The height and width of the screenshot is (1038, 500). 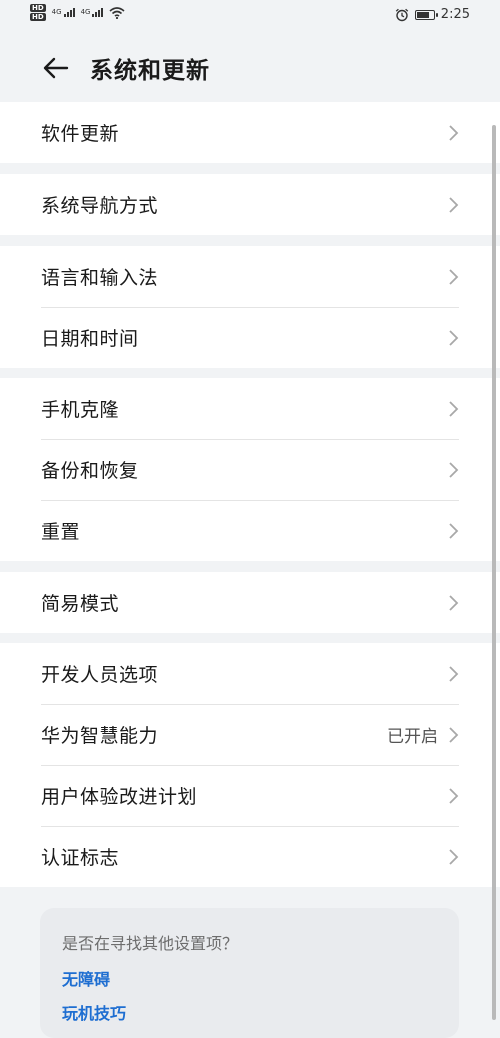 I want to click on item-label: 软件更新, so click(x=80, y=134).